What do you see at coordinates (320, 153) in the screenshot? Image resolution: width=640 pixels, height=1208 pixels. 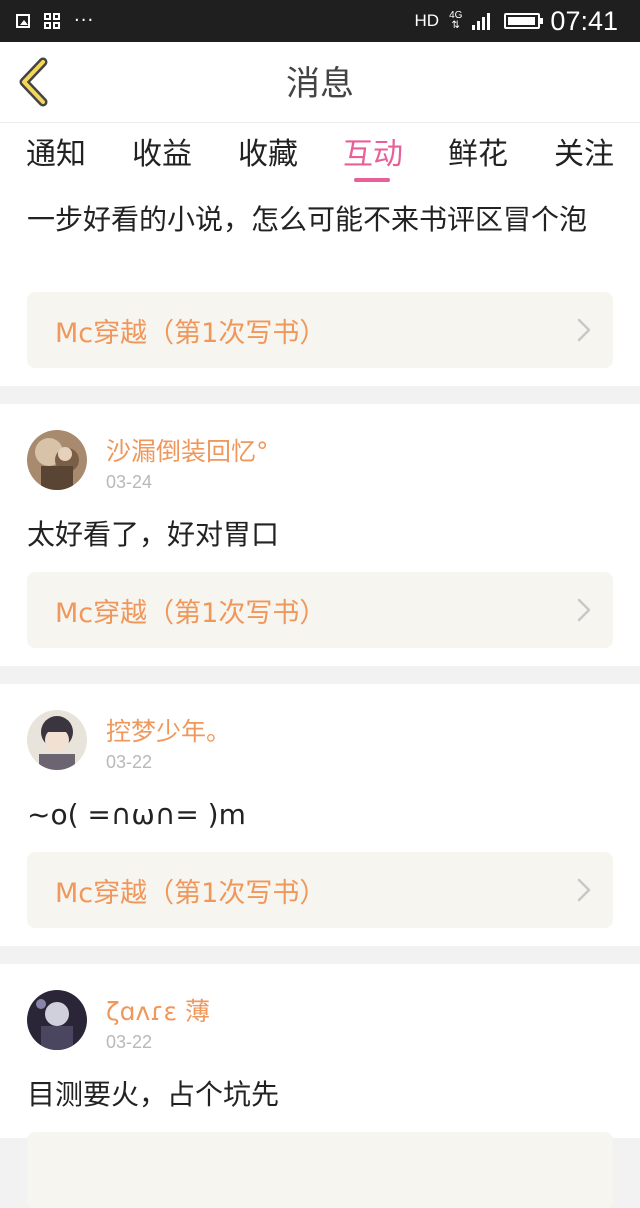 I see `tab-bar: 通知 收益 收藏 互动 鲜花 关注` at bounding box center [320, 153].